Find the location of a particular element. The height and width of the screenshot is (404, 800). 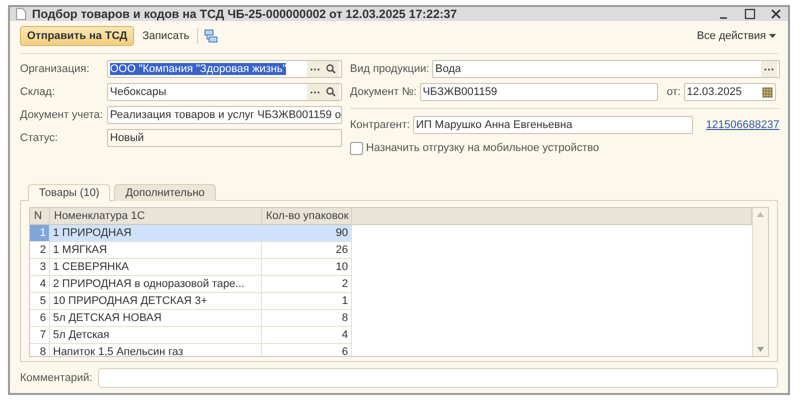

table-cell: 2 is located at coordinates (307, 284).